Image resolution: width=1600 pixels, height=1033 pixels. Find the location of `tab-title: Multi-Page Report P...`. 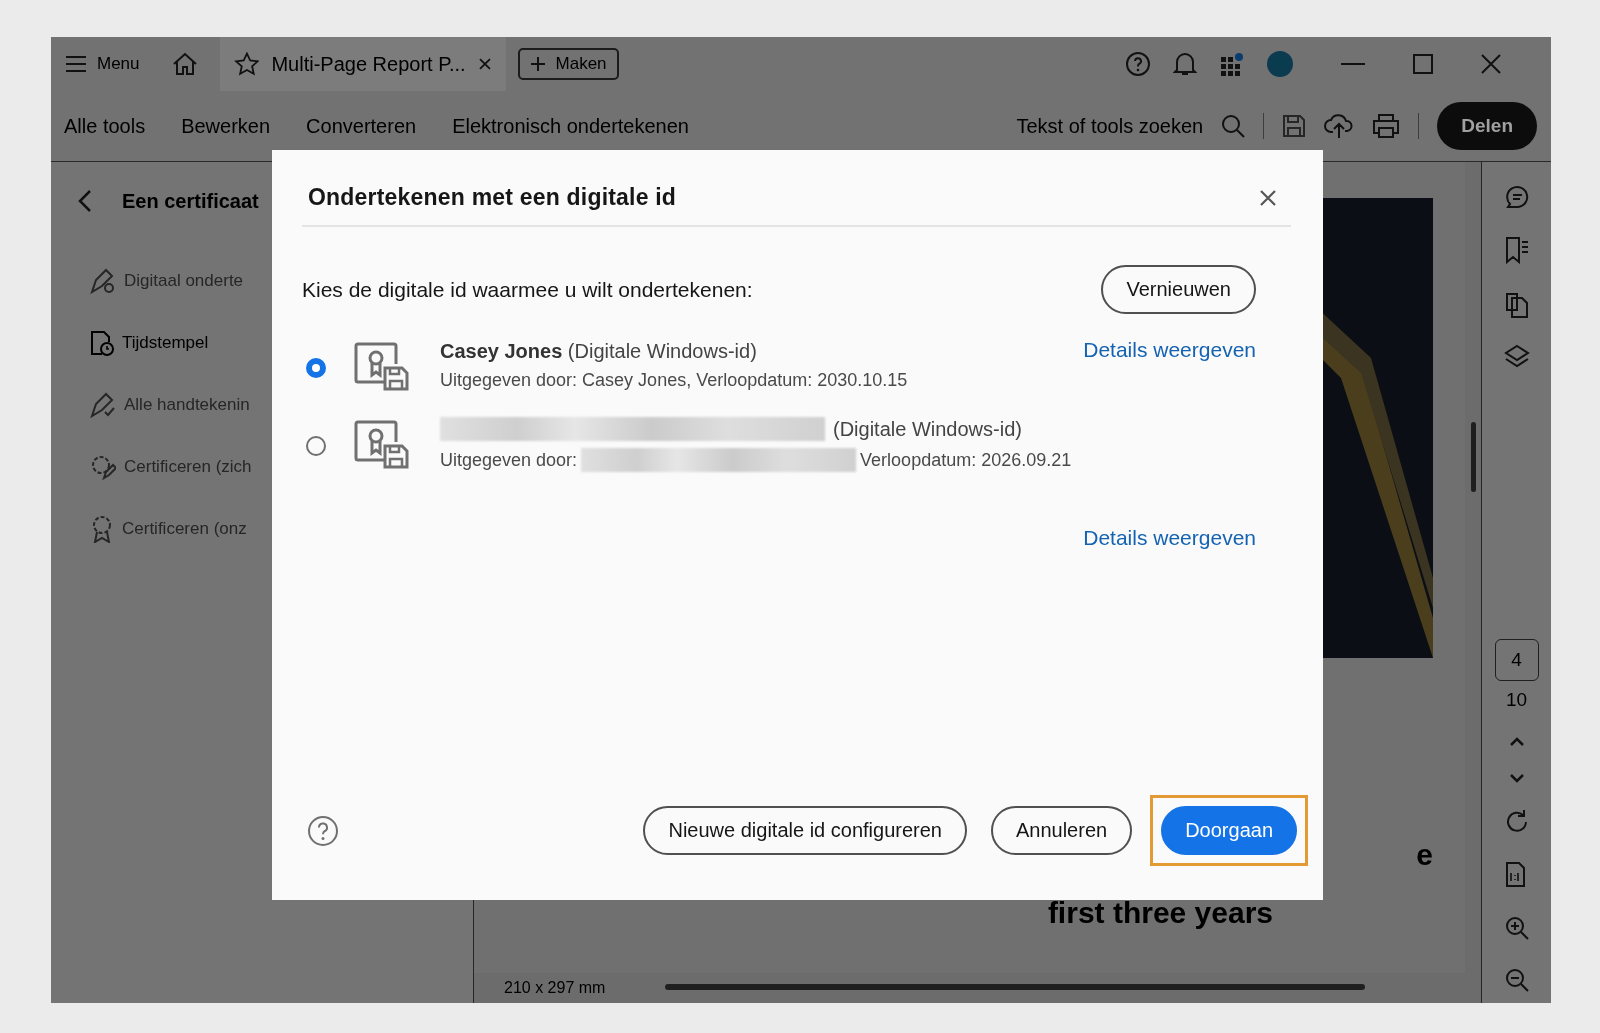

tab-title: Multi-Page Report P... is located at coordinates (368, 64).